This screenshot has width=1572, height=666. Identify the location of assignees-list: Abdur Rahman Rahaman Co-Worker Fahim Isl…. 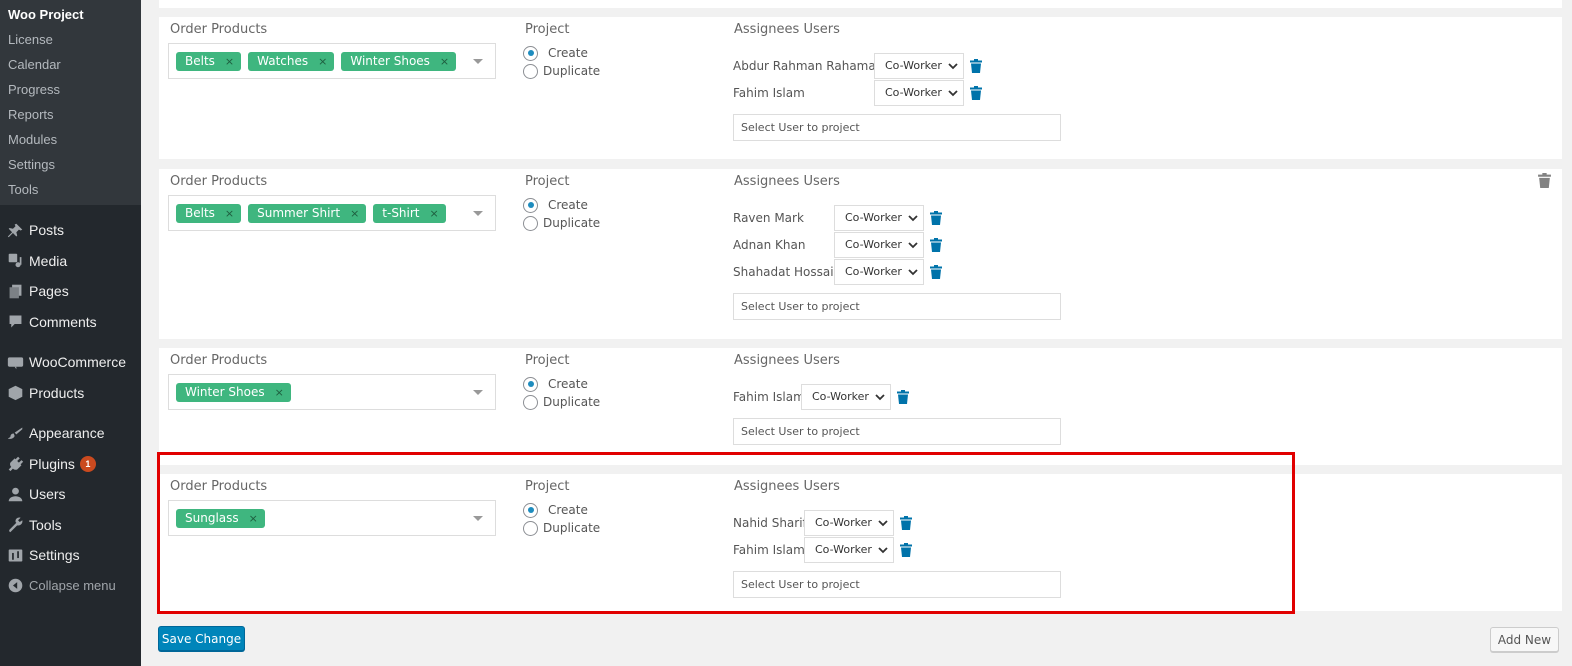
(897, 96).